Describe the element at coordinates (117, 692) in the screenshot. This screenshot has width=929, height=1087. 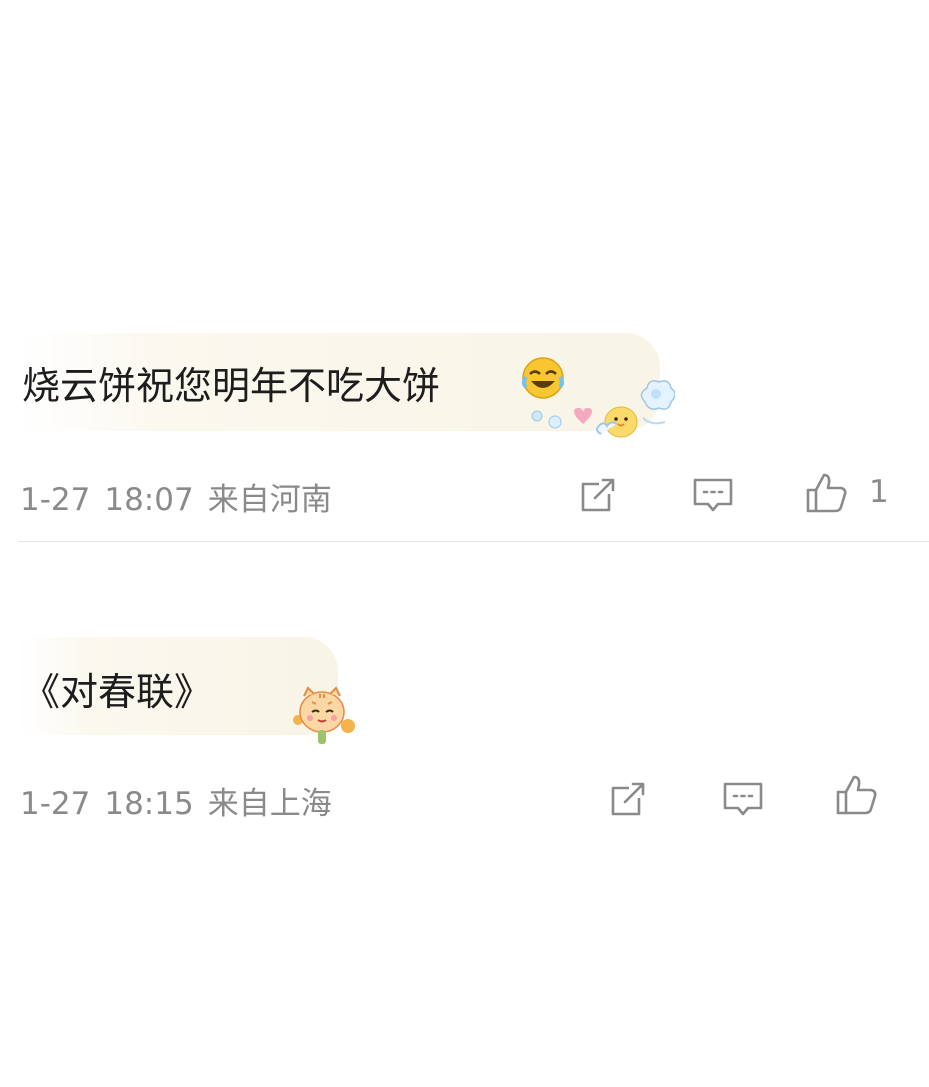
I see `comment-text: 《对春联》` at that location.